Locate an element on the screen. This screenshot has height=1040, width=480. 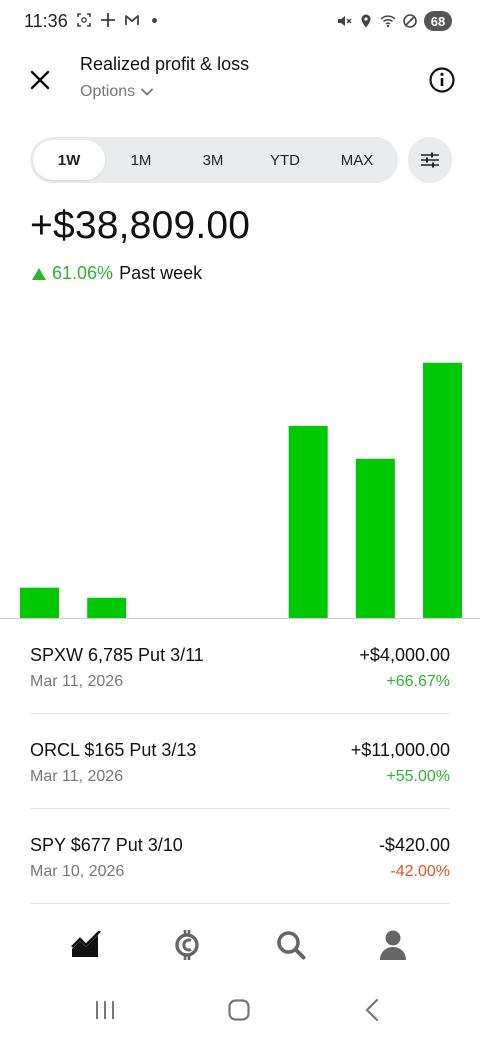
account-icon is located at coordinates (393, 945).